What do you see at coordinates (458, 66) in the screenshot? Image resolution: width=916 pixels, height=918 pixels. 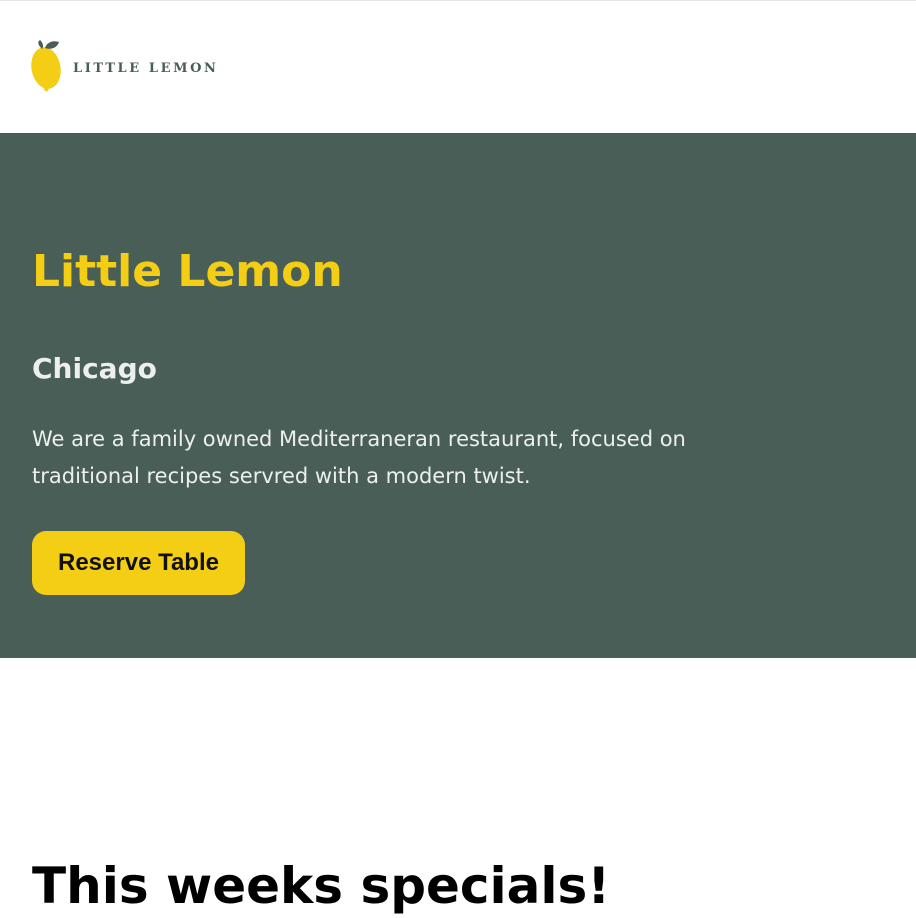 I see `site-header: LITTLE LEMON` at bounding box center [458, 66].